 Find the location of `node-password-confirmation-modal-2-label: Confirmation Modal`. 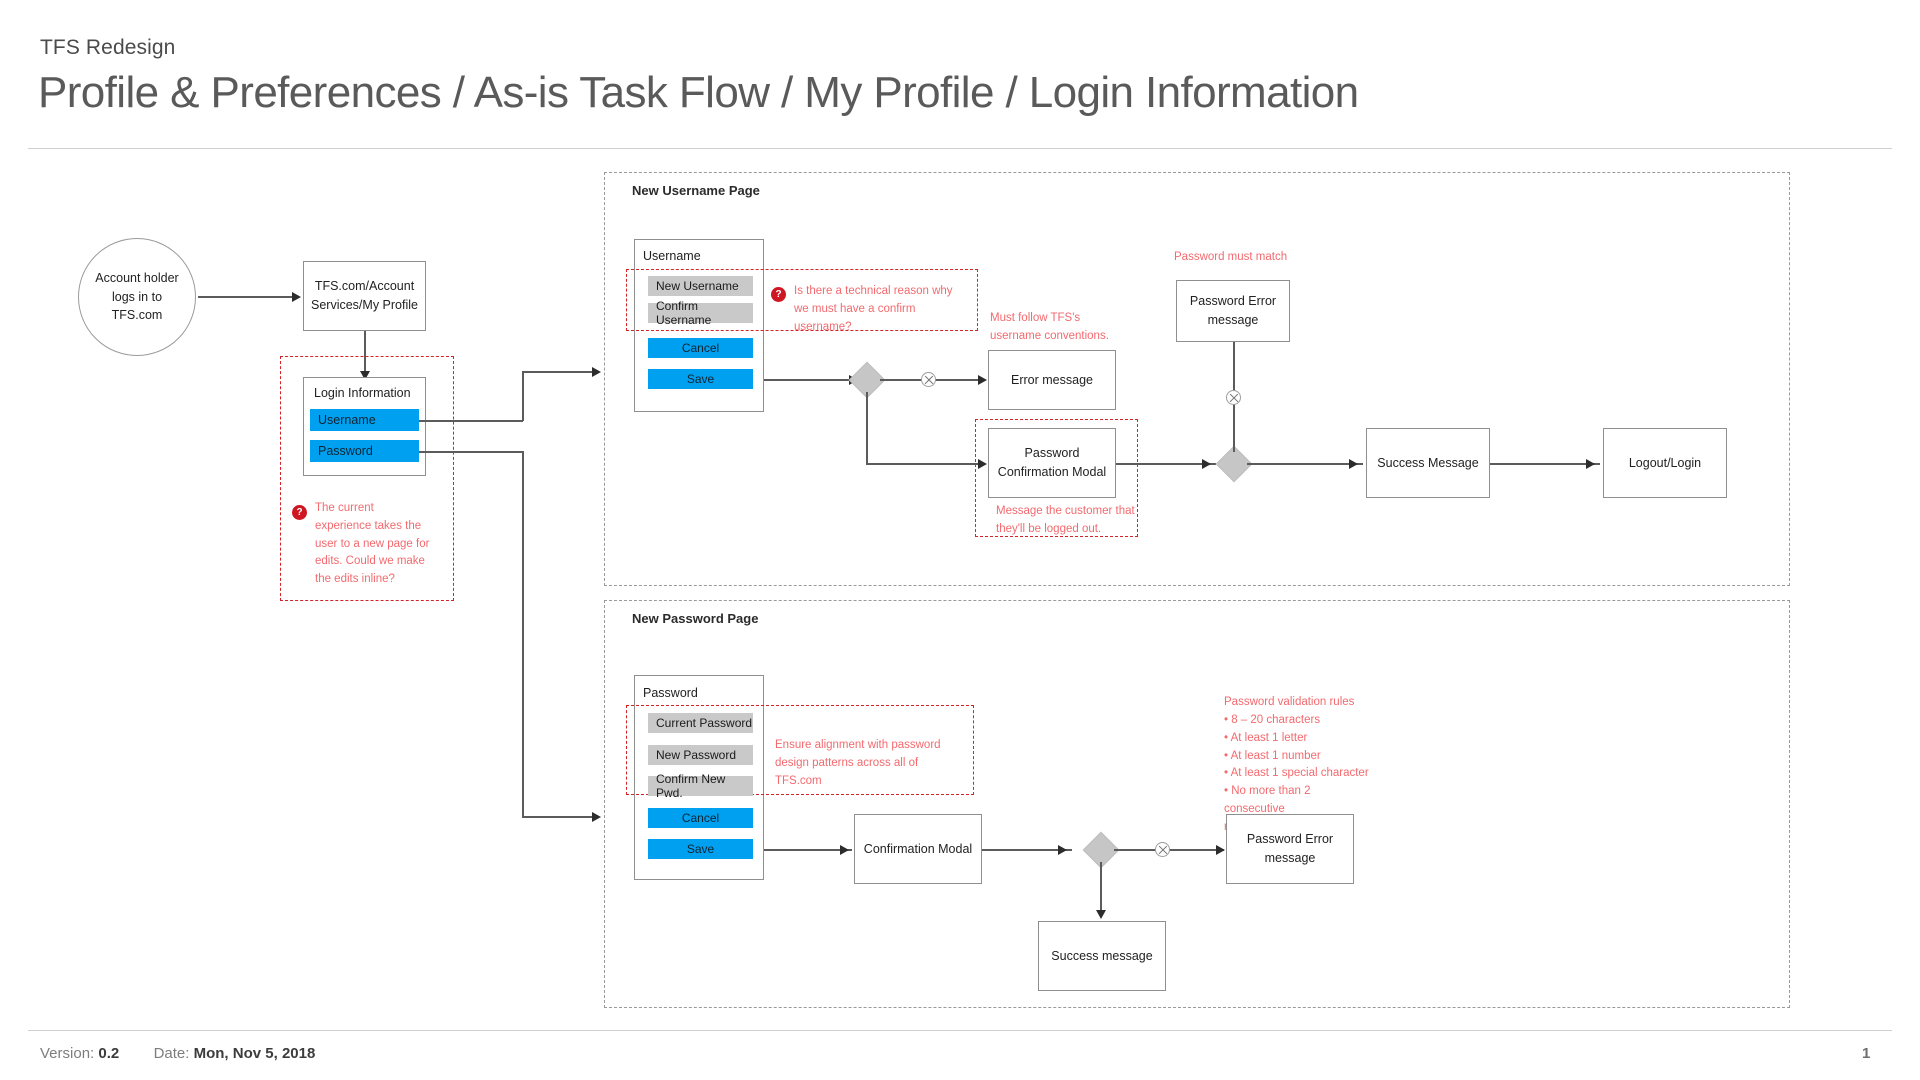

node-password-confirmation-modal-2-label: Confirmation Modal is located at coordinates (918, 848).